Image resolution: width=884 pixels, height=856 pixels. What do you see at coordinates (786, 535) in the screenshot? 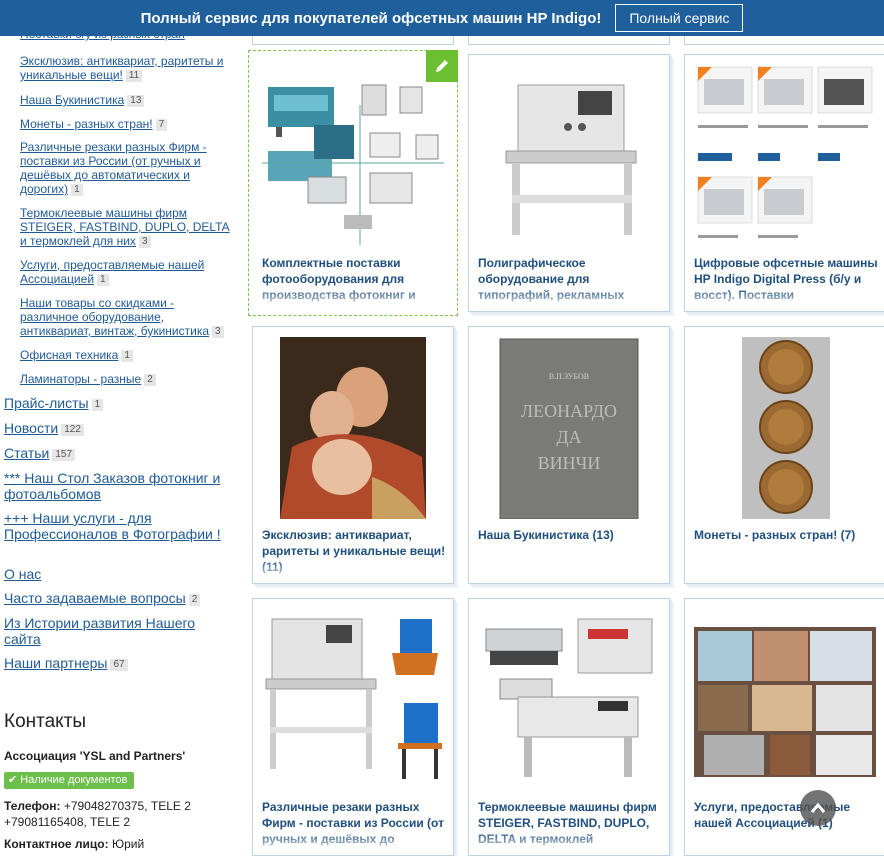
I see `card-title: Монеты - разных стран! (7)` at bounding box center [786, 535].